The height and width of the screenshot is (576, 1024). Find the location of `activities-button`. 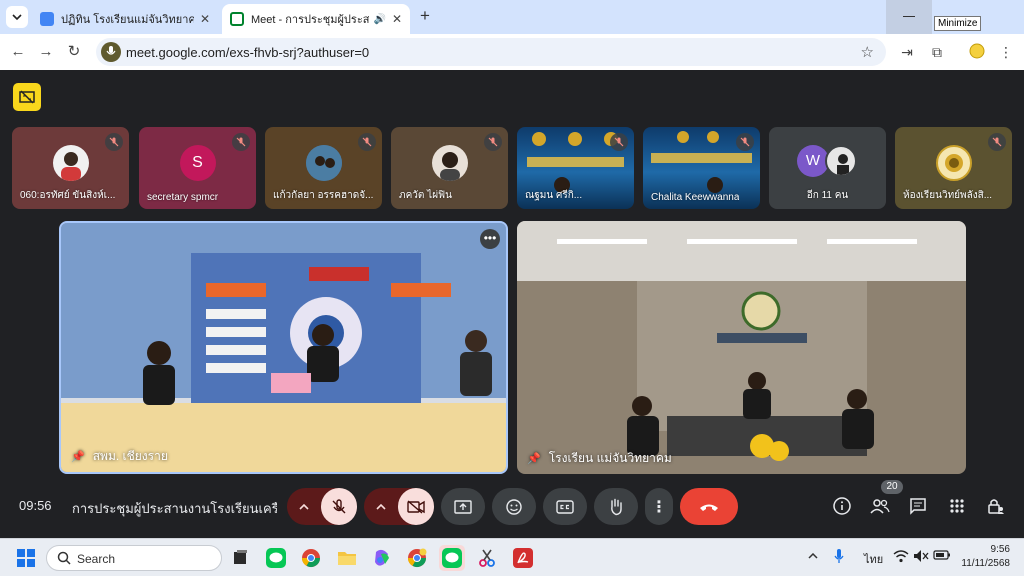

activities-button is located at coordinates (957, 506).